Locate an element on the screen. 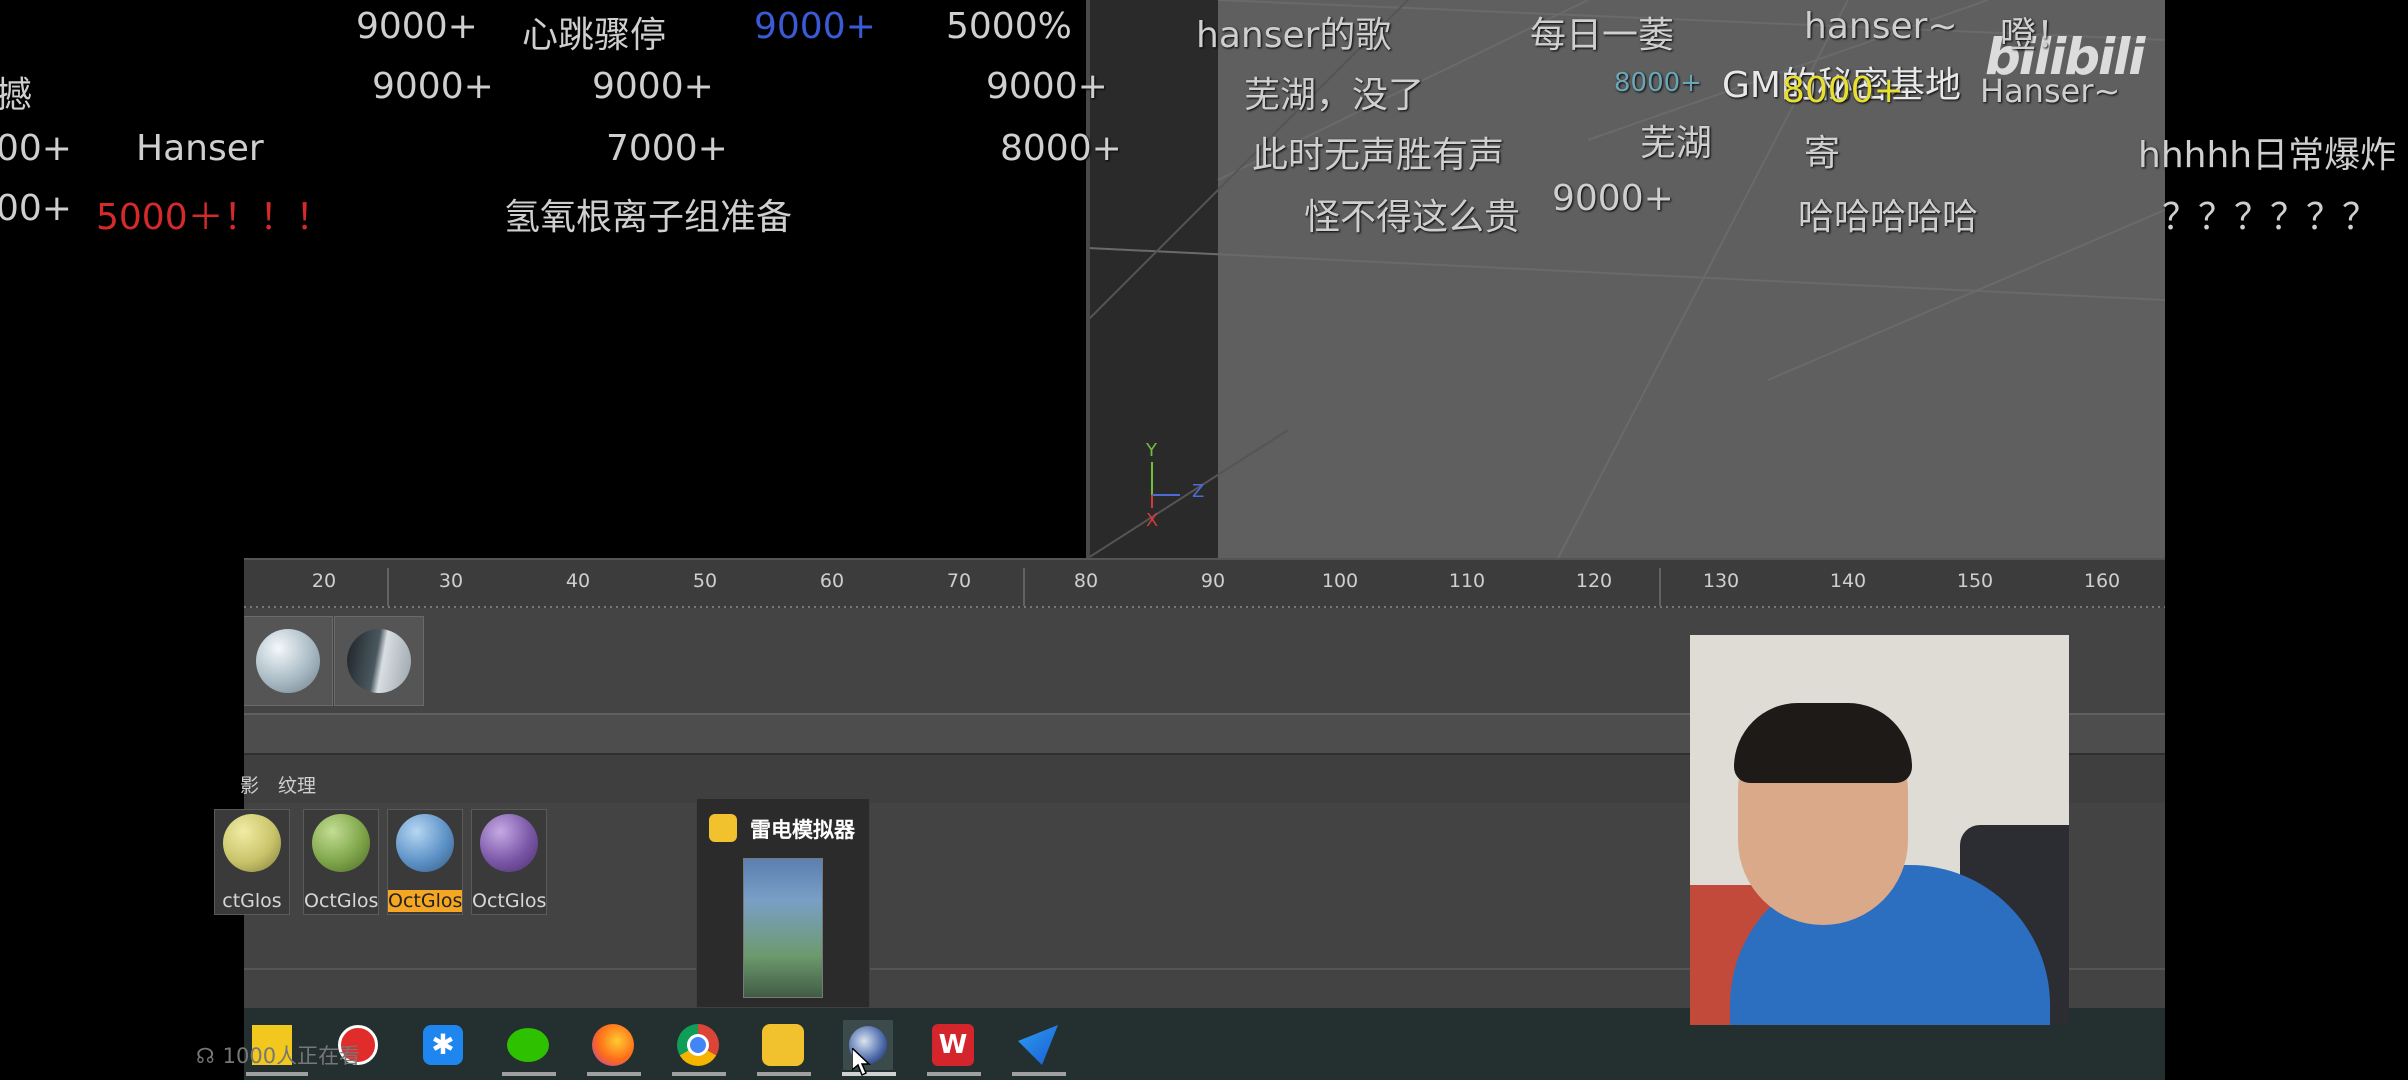  metal-sphere-icon is located at coordinates (379, 661).